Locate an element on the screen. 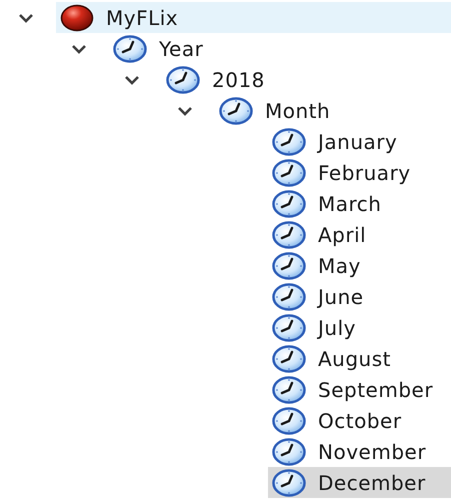 Image resolution: width=451 pixels, height=501 pixels. item-label: Month is located at coordinates (297, 111).